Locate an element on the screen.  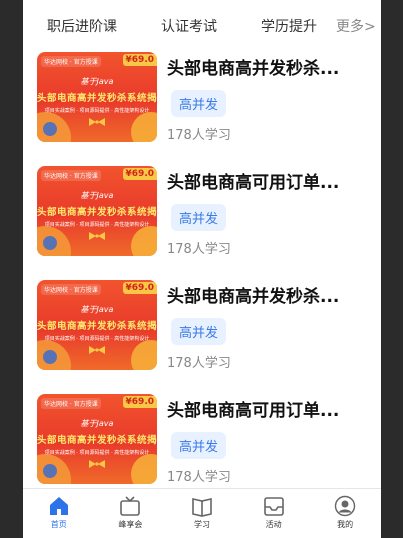
home-icon is located at coordinates (58, 506).